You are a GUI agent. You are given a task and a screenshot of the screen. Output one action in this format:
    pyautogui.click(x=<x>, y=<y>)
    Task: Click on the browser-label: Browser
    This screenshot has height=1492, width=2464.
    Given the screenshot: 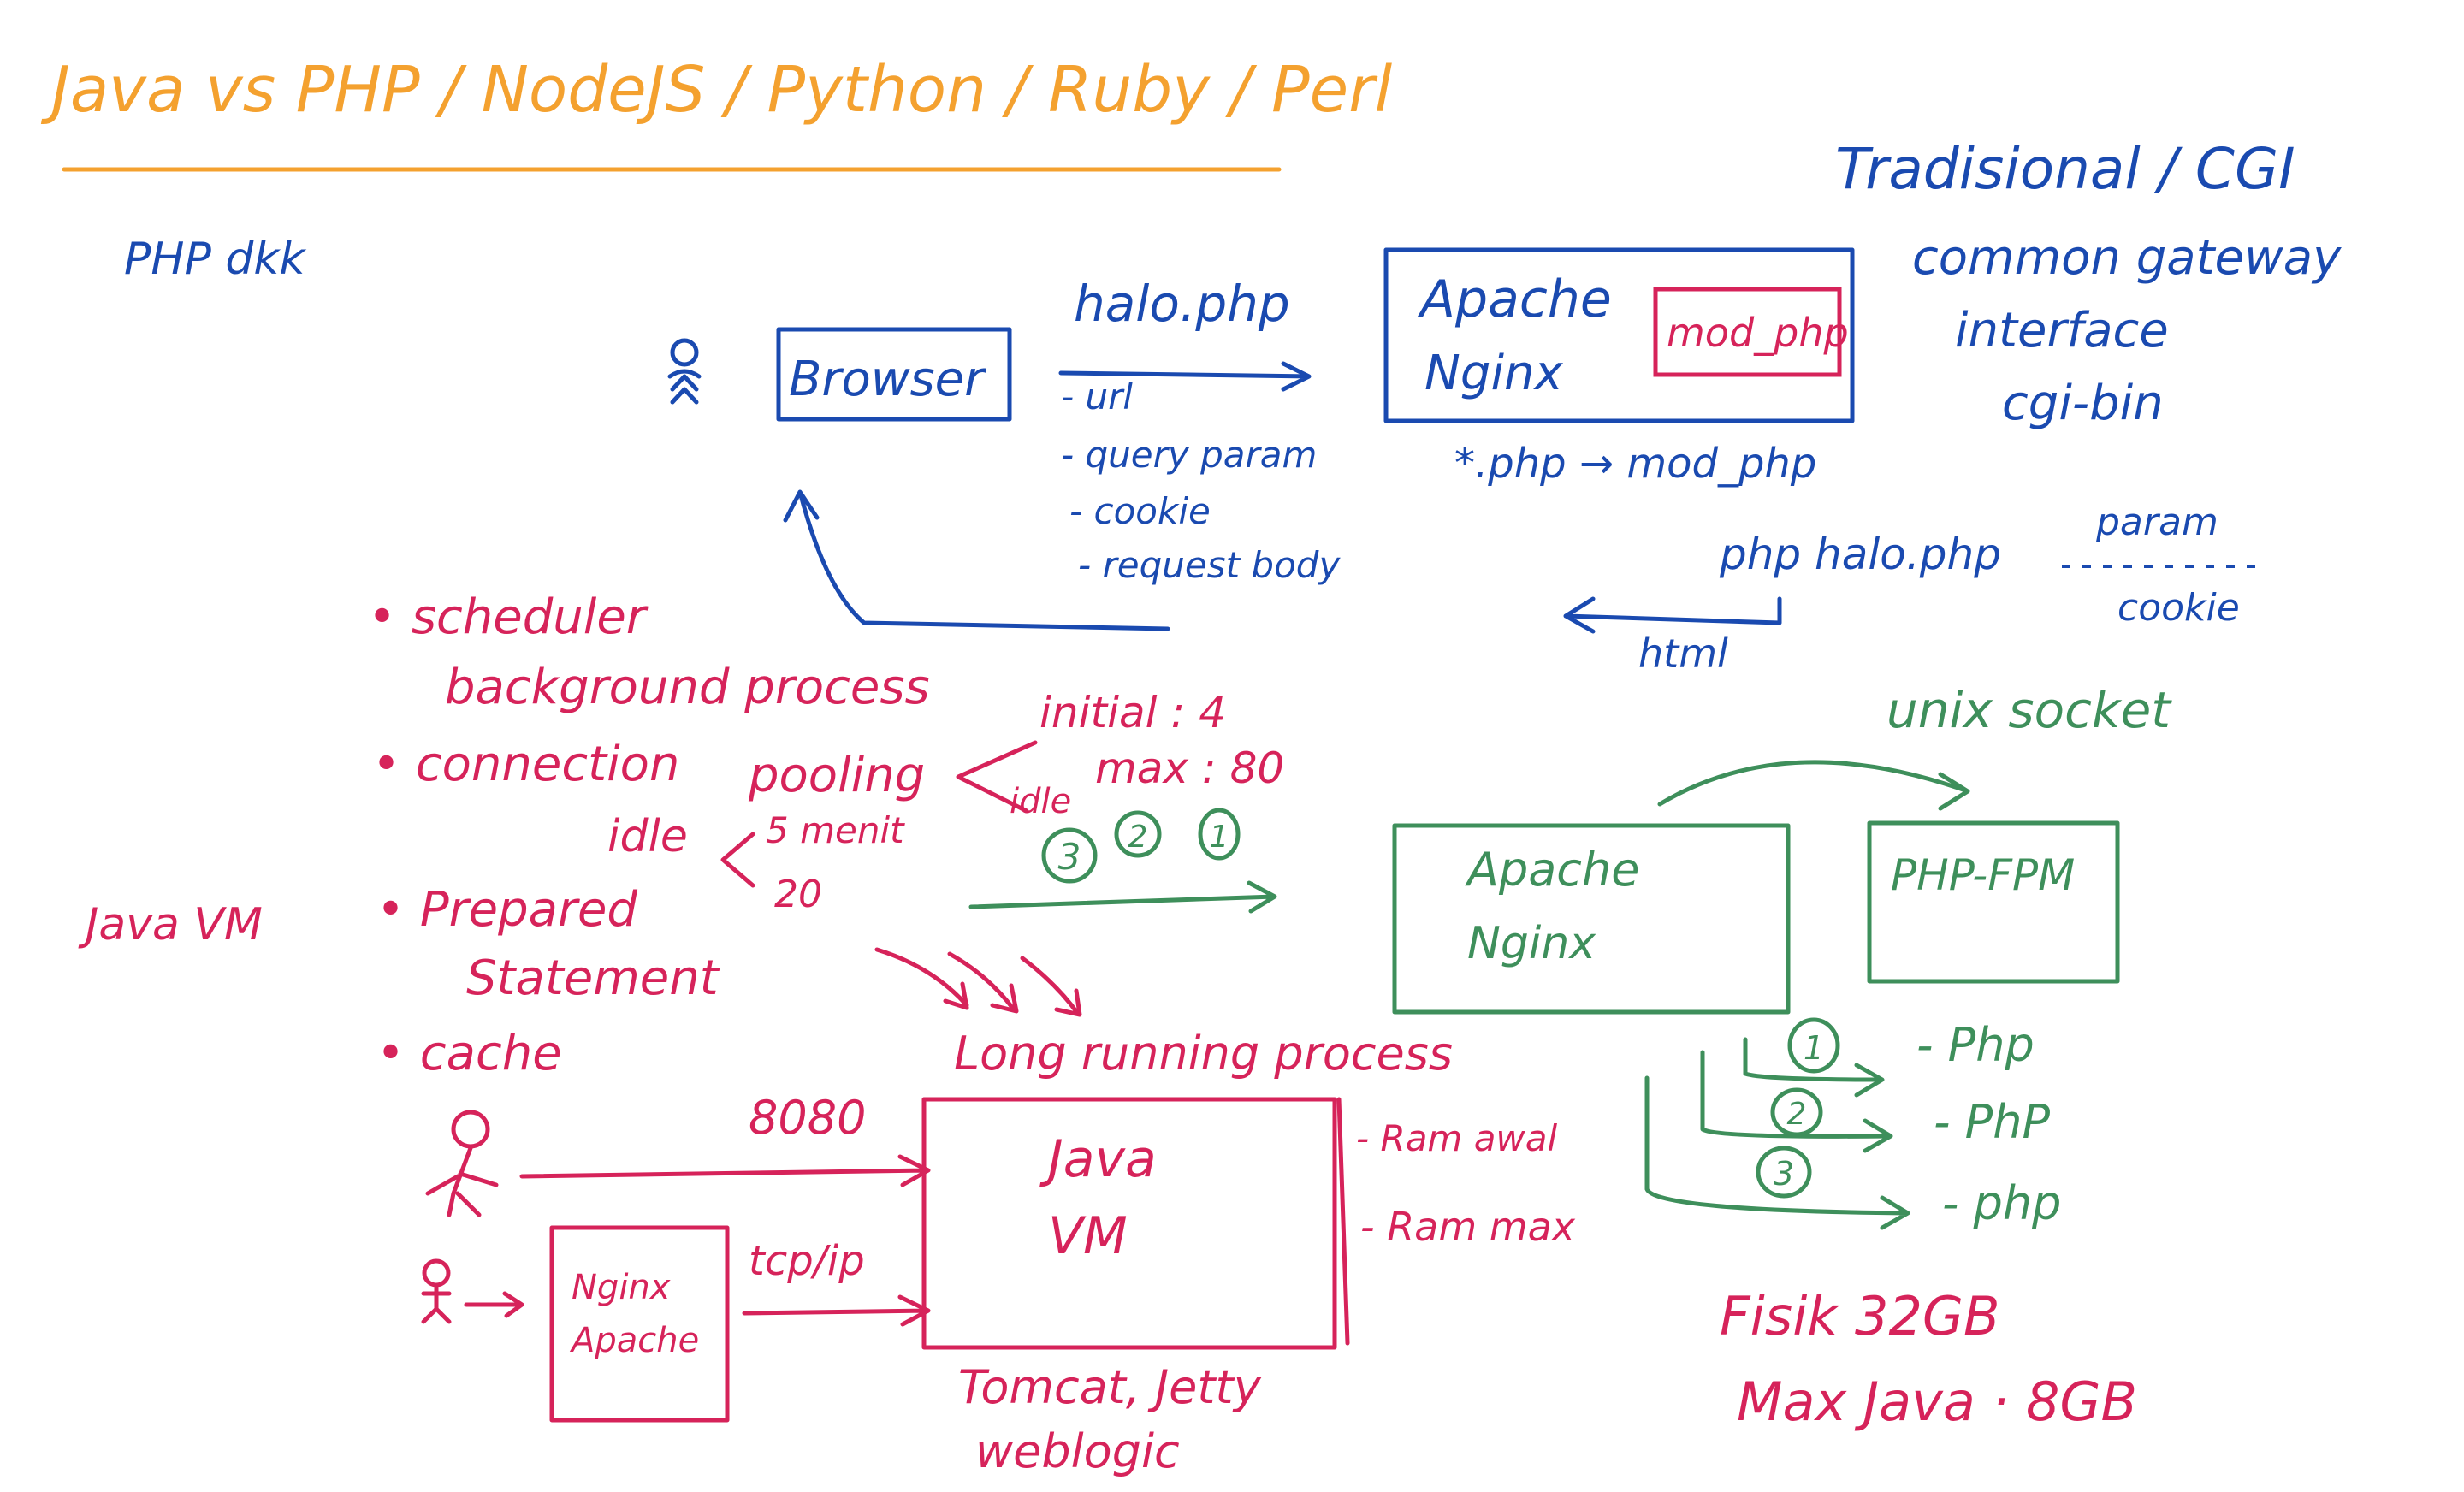 What is the action you would take?
    pyautogui.click(x=887, y=379)
    